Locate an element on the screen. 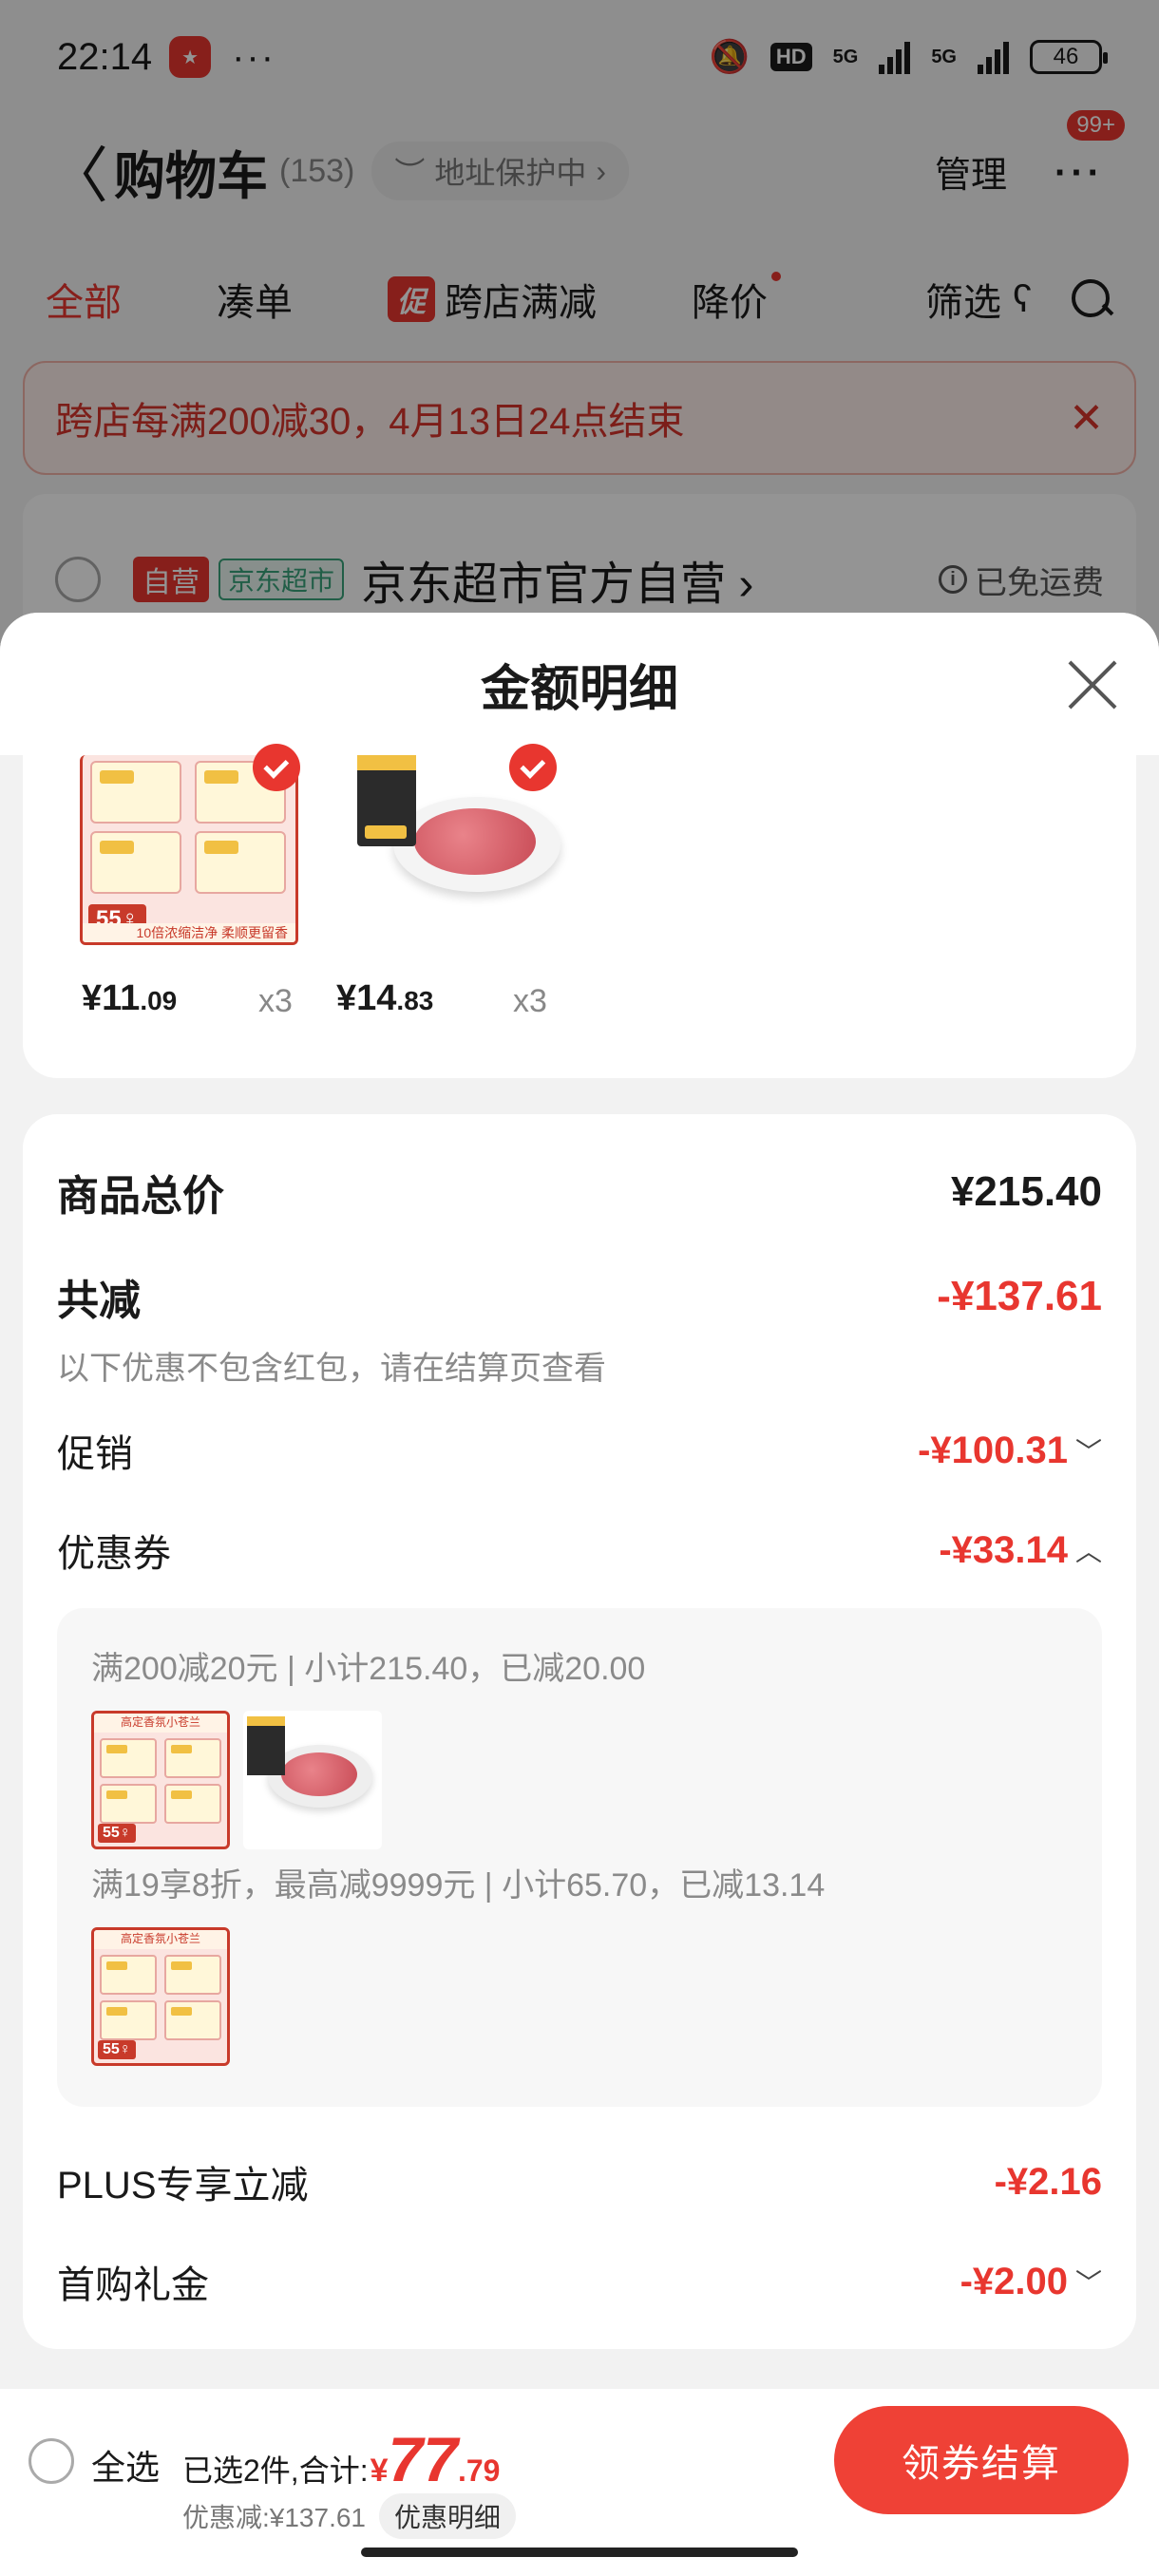 The width and height of the screenshot is (1159, 2576). total-price-label: 商品总价 is located at coordinates (140, 1196).